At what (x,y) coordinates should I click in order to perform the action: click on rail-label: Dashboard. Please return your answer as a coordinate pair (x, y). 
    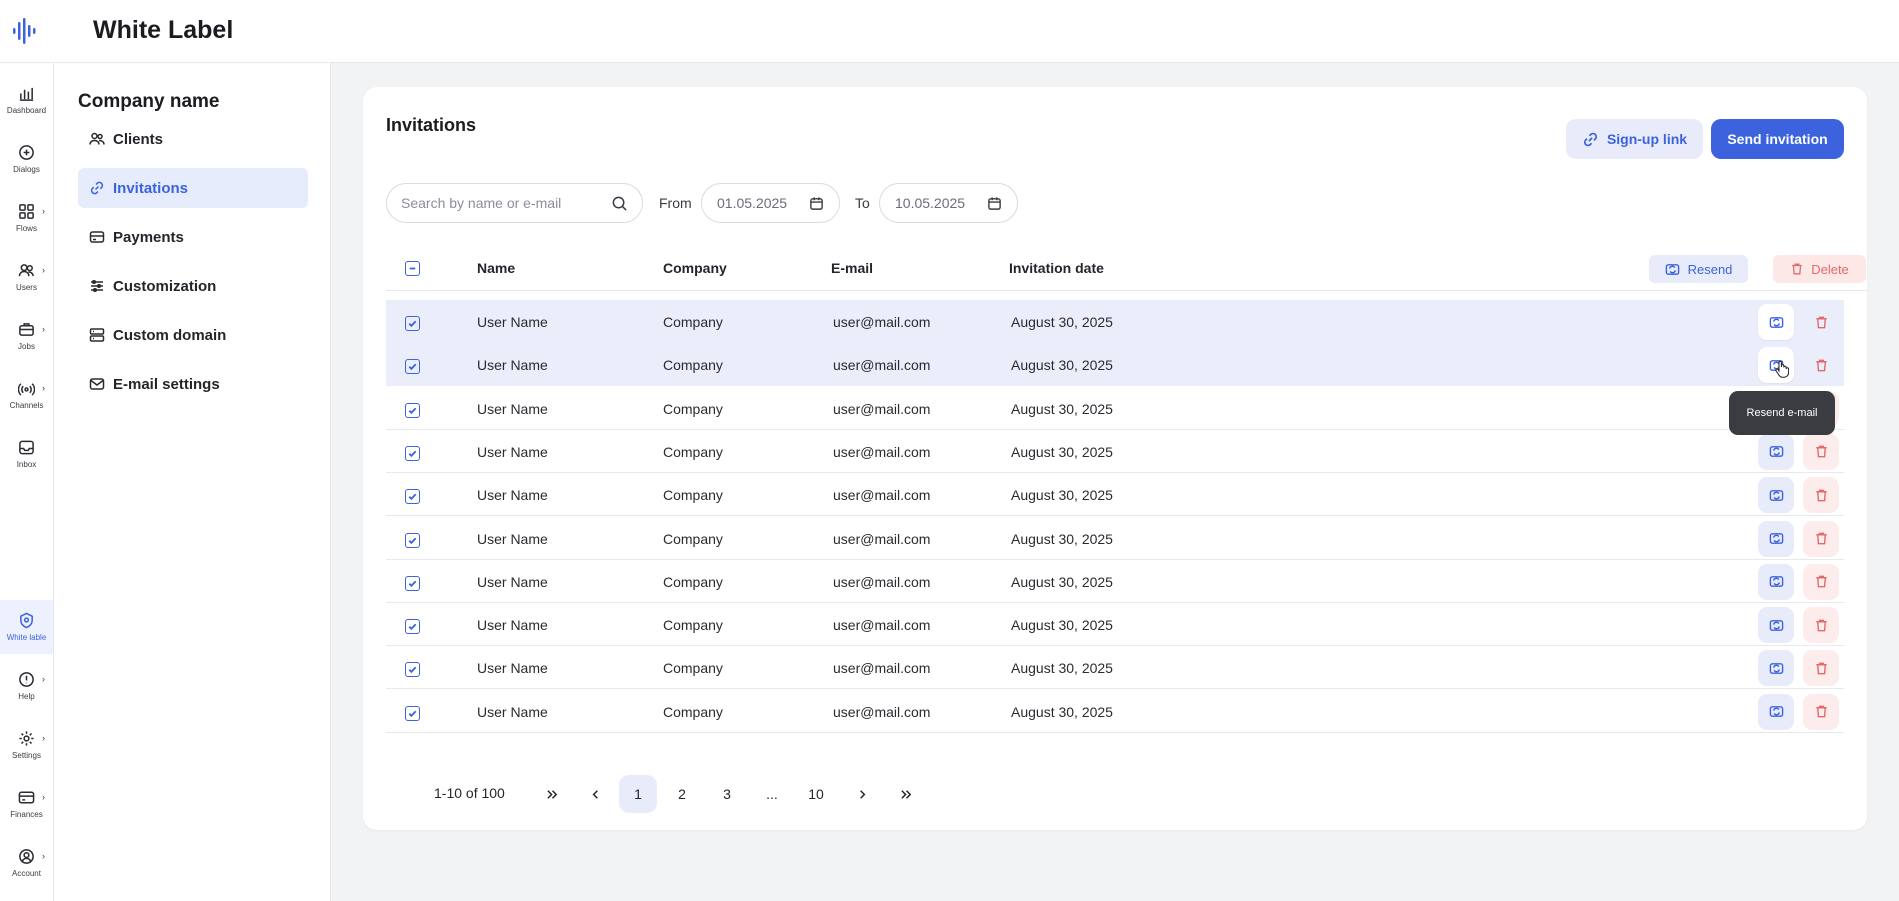
    Looking at the image, I should click on (26, 110).